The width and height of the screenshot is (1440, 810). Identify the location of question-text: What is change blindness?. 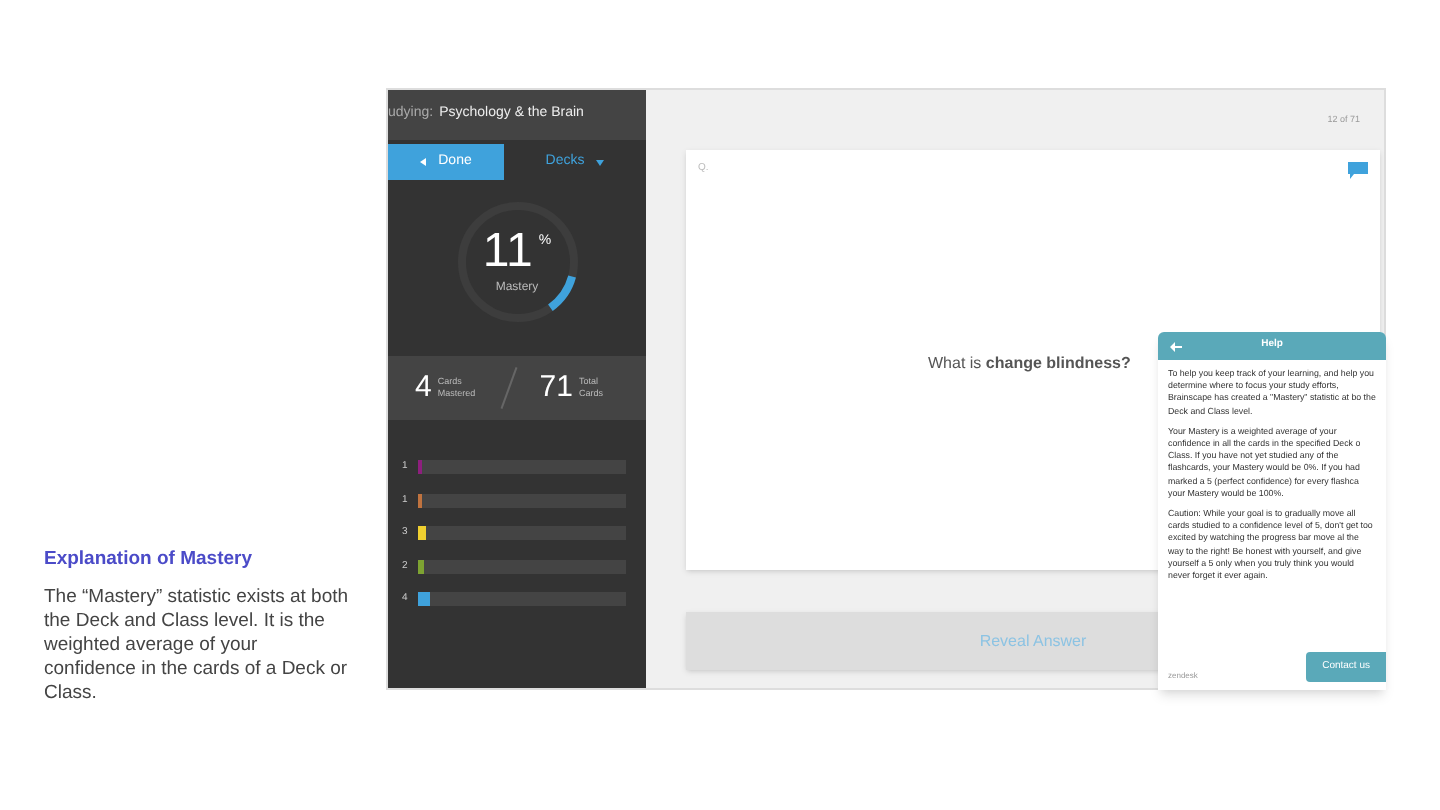
(1029, 364).